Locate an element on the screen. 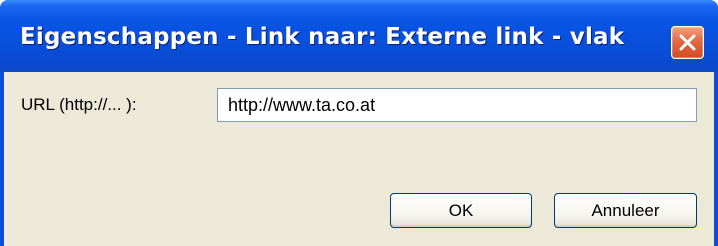  close-button is located at coordinates (687, 42).